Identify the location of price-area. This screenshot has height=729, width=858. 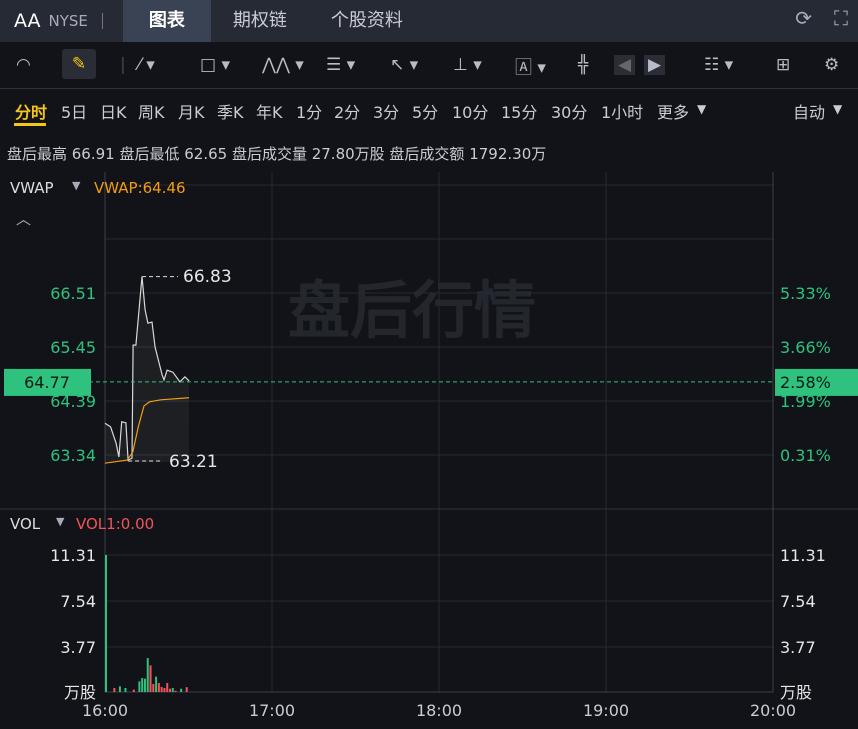
(147, 369).